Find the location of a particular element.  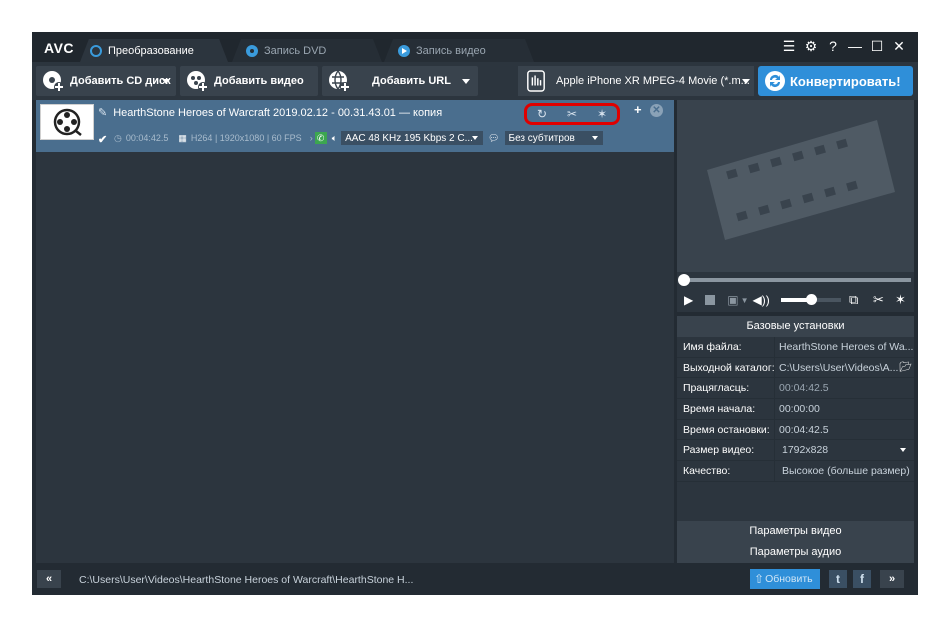

refresh-icon is located at coordinates (96, 50).